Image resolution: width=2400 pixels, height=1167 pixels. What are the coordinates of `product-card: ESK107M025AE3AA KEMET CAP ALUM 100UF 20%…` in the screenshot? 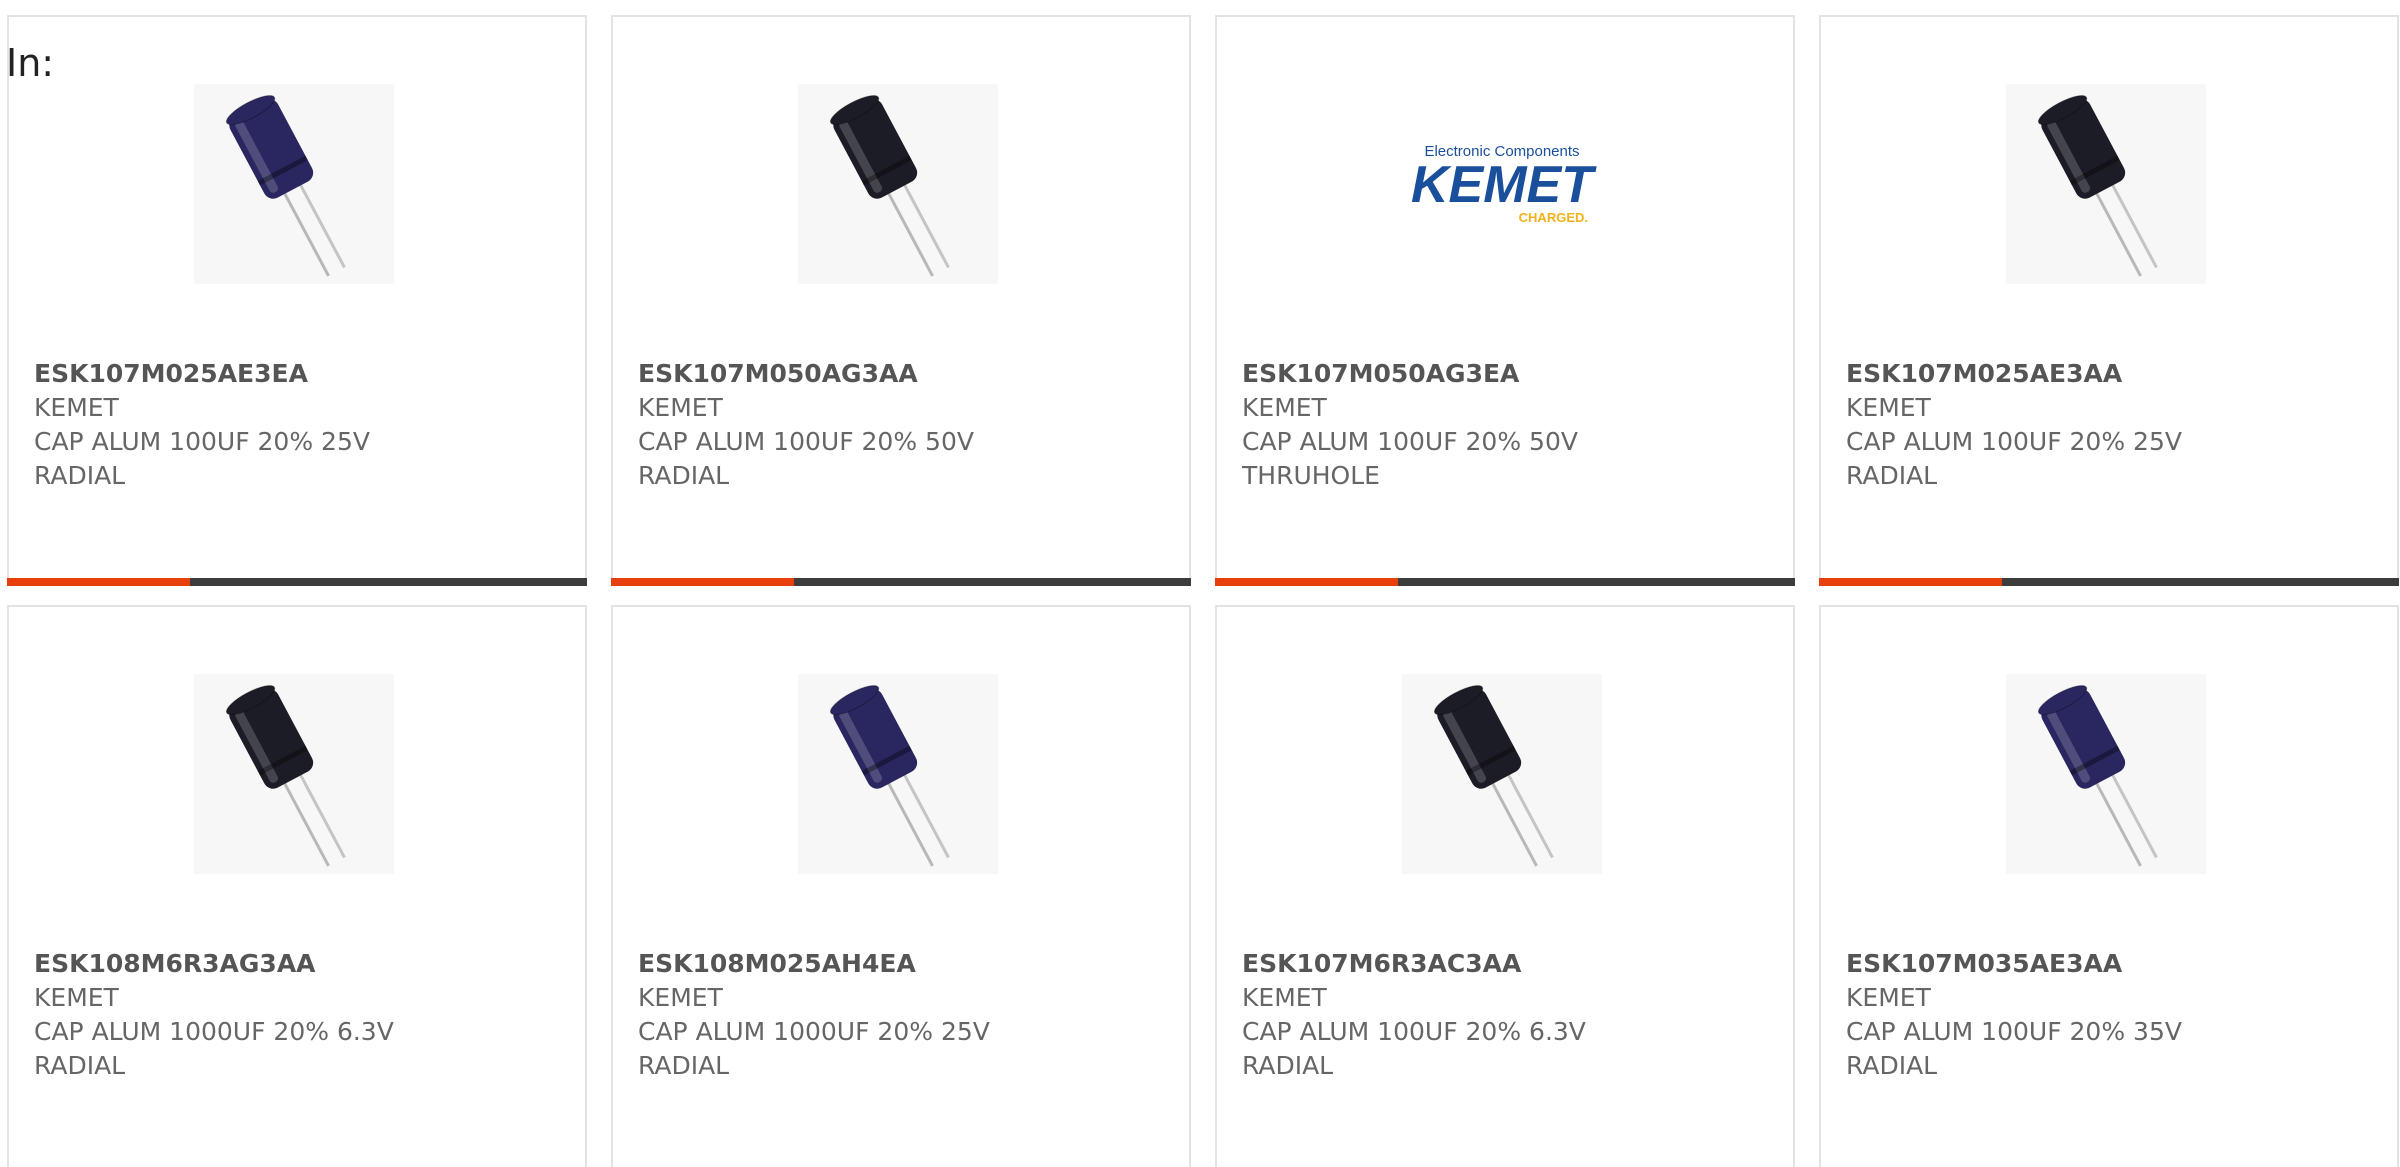 It's located at (2109, 300).